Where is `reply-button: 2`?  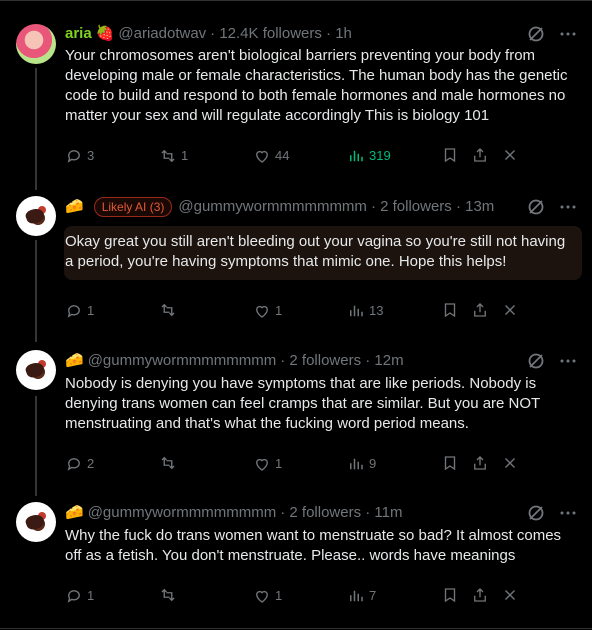
reply-button: 2 is located at coordinates (79, 464).